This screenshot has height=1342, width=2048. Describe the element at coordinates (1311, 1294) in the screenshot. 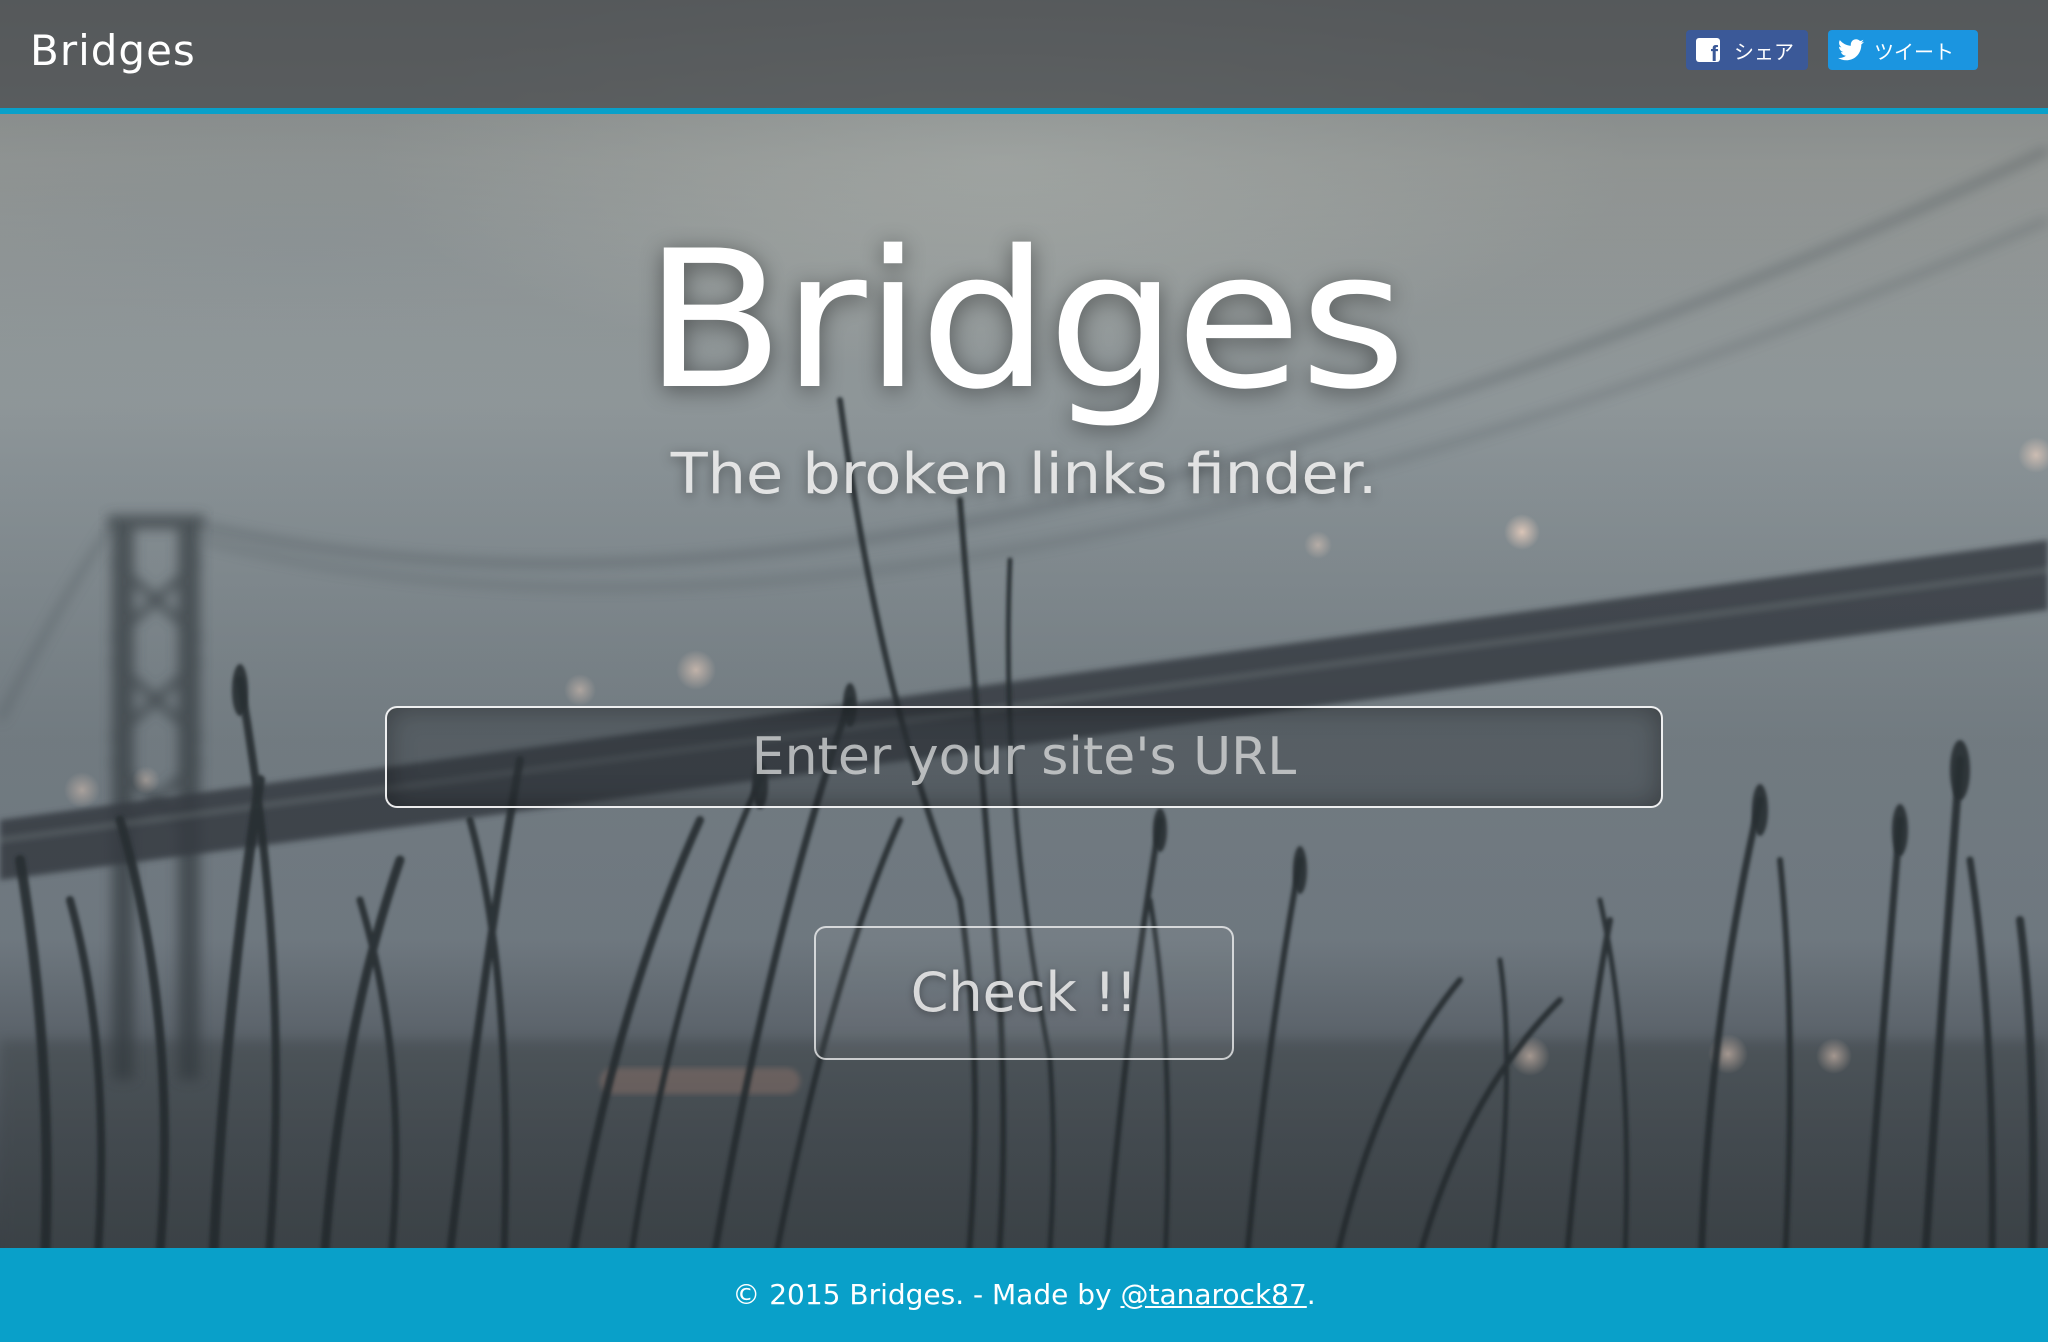

I see `footer-suffix: .` at that location.